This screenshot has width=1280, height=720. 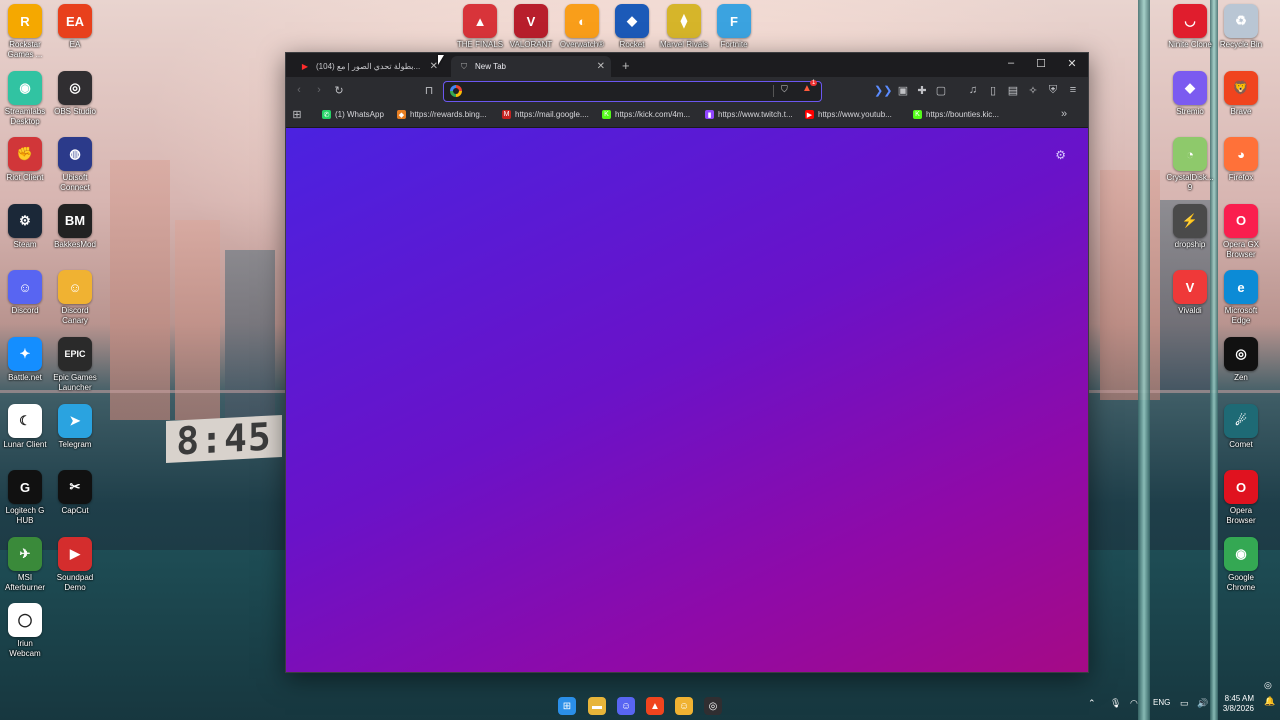 What do you see at coordinates (1073, 90) in the screenshot?
I see `menu-icon: ≡` at bounding box center [1073, 90].